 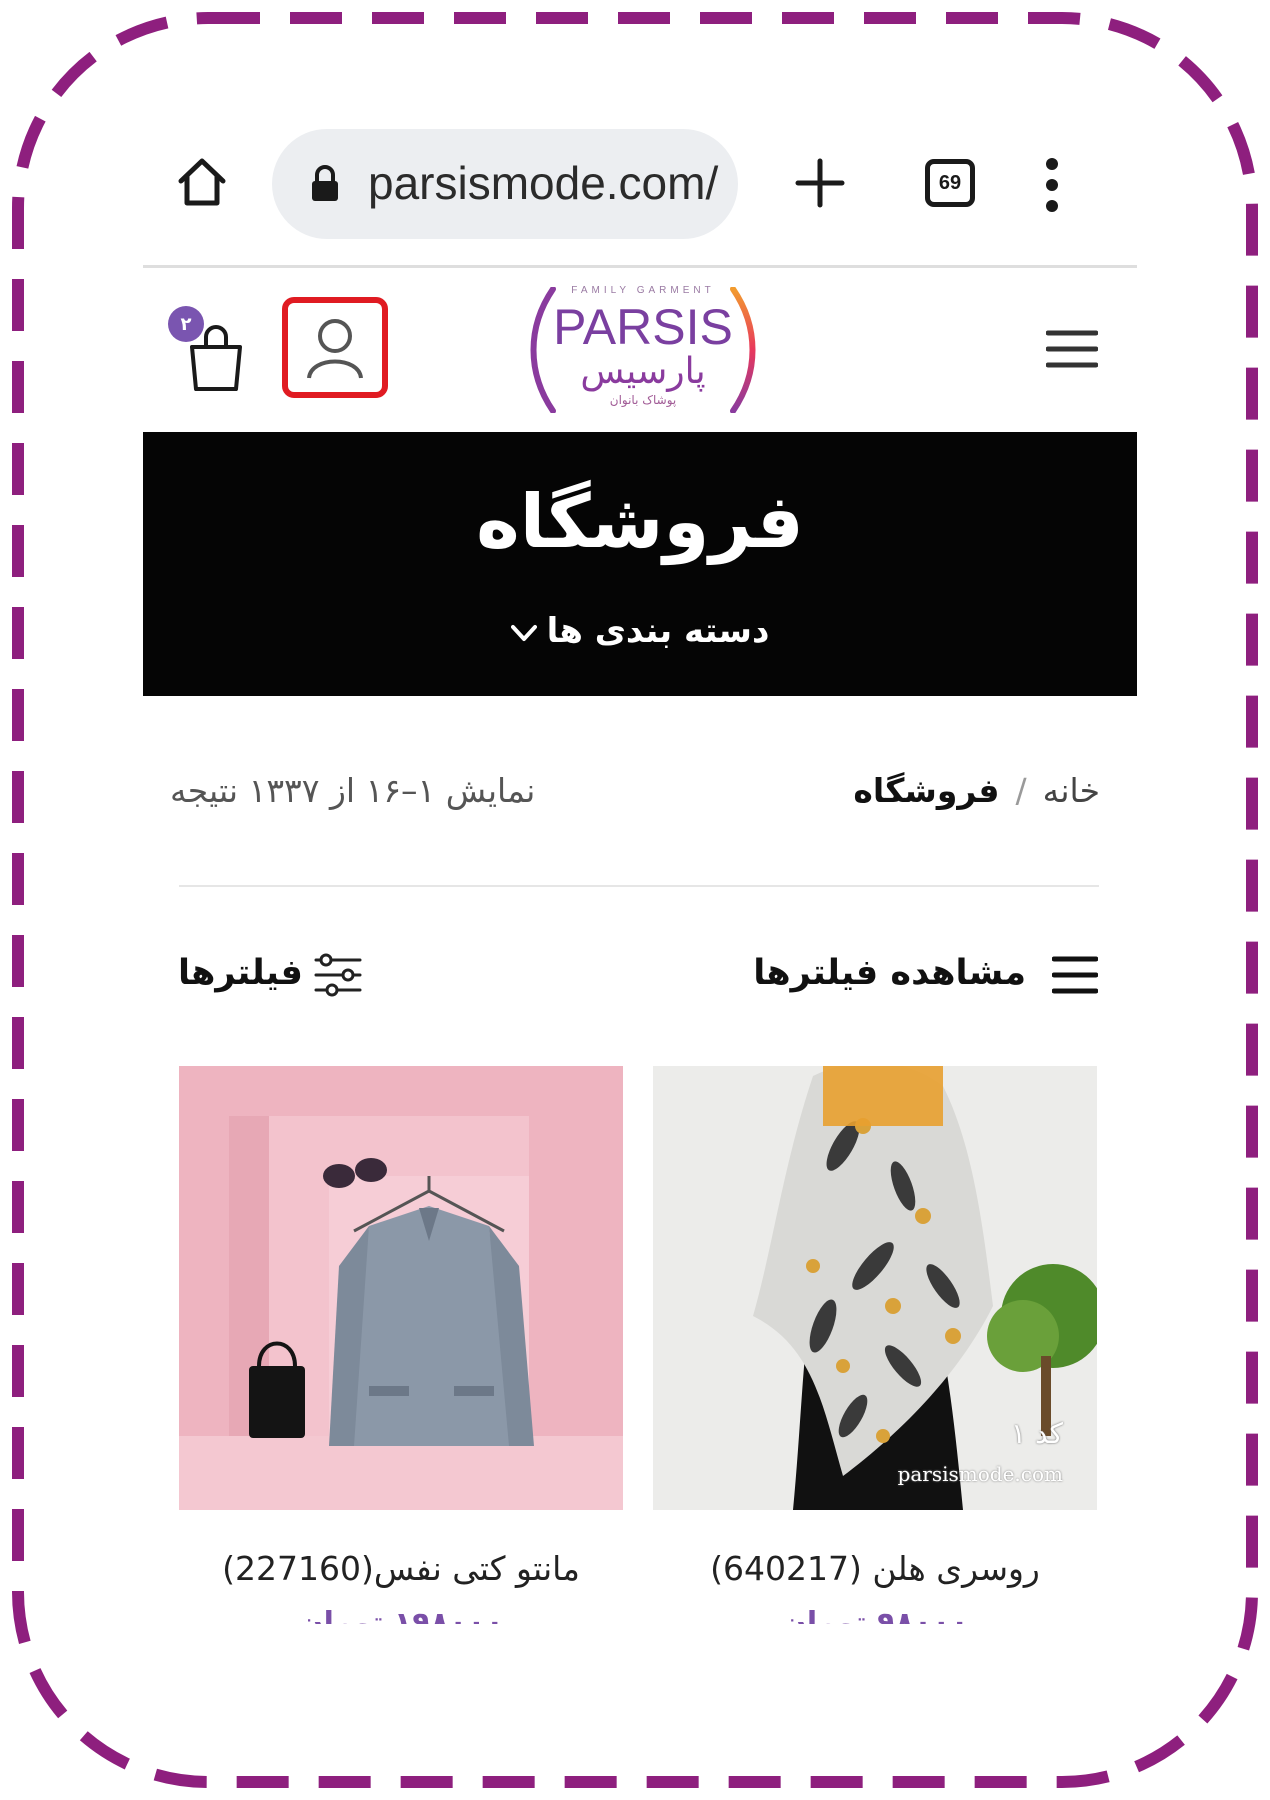 What do you see at coordinates (338, 975) in the screenshot?
I see `sliders-icon` at bounding box center [338, 975].